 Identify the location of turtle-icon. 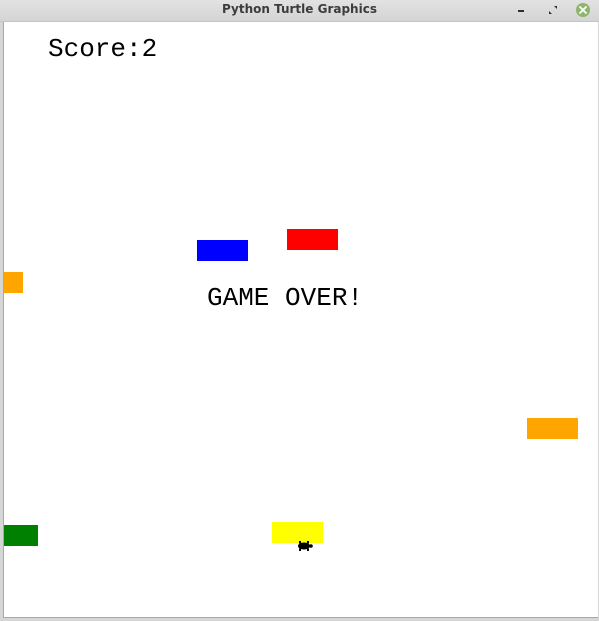
(305, 546).